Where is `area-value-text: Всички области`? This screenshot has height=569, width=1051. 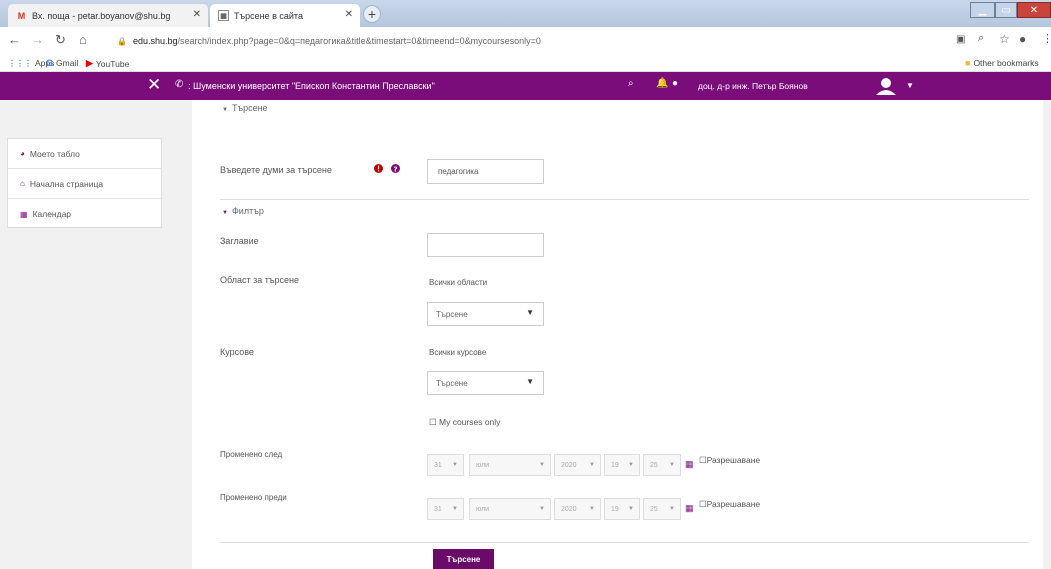 area-value-text: Всички области is located at coordinates (458, 282).